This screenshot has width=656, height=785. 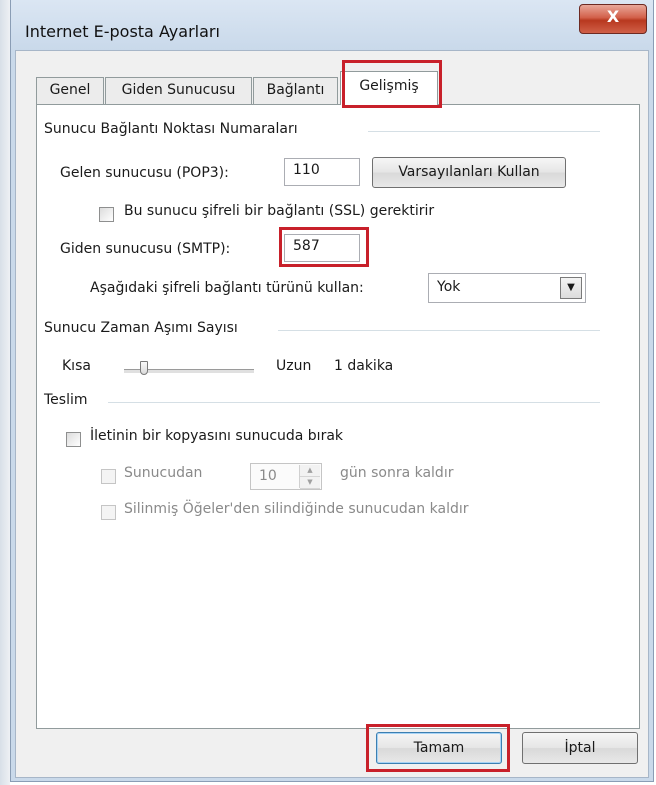 What do you see at coordinates (310, 483) in the screenshot?
I see `spin-down-icon: ▼` at bounding box center [310, 483].